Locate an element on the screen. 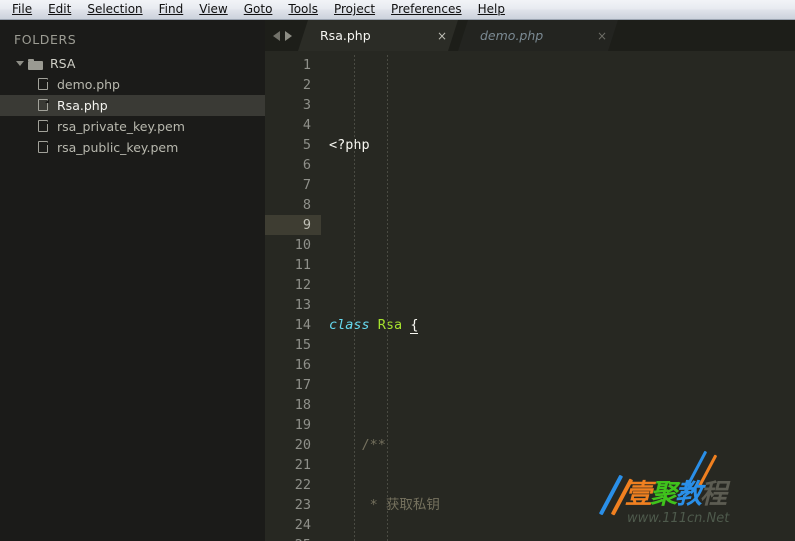 The image size is (795, 541). sidebar-file-rsa-php: Rsa.php is located at coordinates (132, 105).